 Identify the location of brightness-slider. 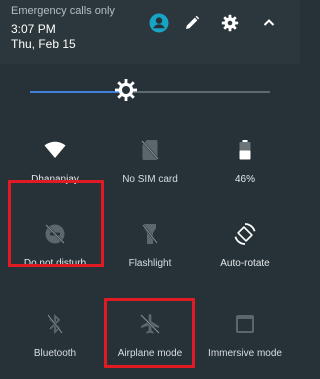
(150, 90).